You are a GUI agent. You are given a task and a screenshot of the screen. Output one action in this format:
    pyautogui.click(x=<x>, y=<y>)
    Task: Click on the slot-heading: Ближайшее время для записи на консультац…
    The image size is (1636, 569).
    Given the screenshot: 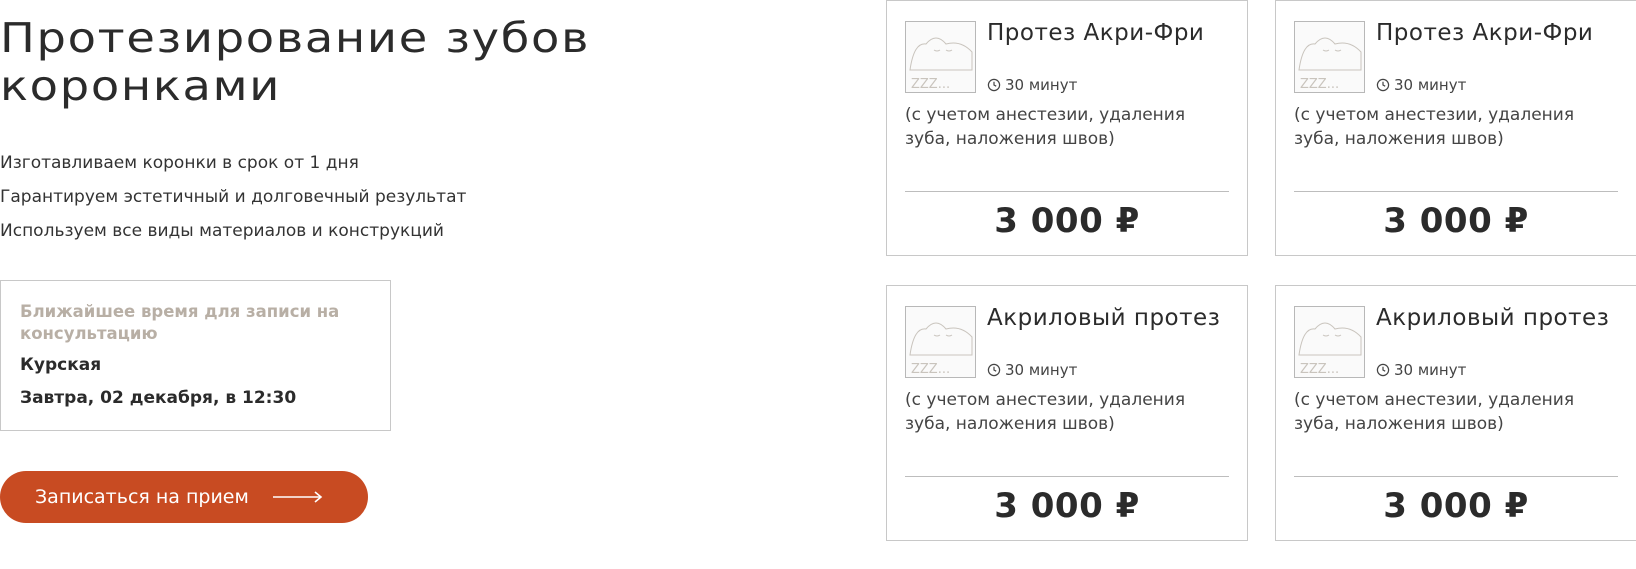 What is the action you would take?
    pyautogui.click(x=180, y=322)
    